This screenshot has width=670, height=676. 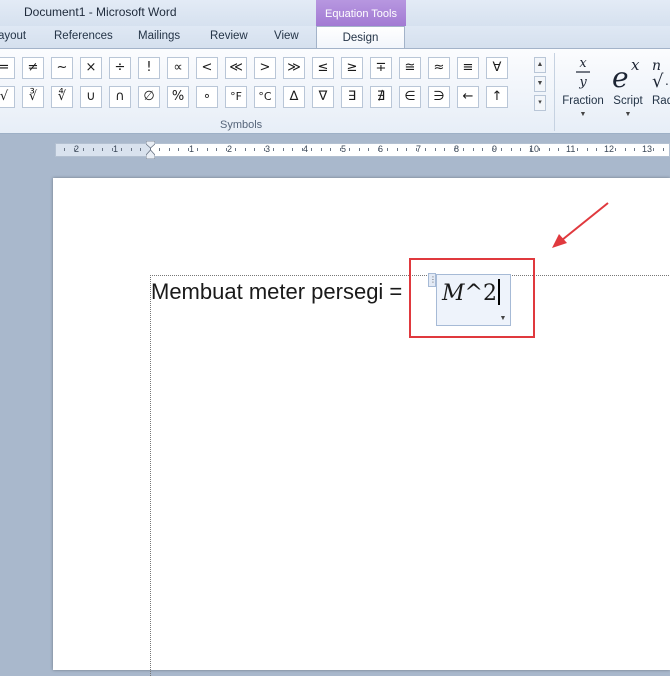 I want to click on script-icon: e x, so click(x=626, y=75).